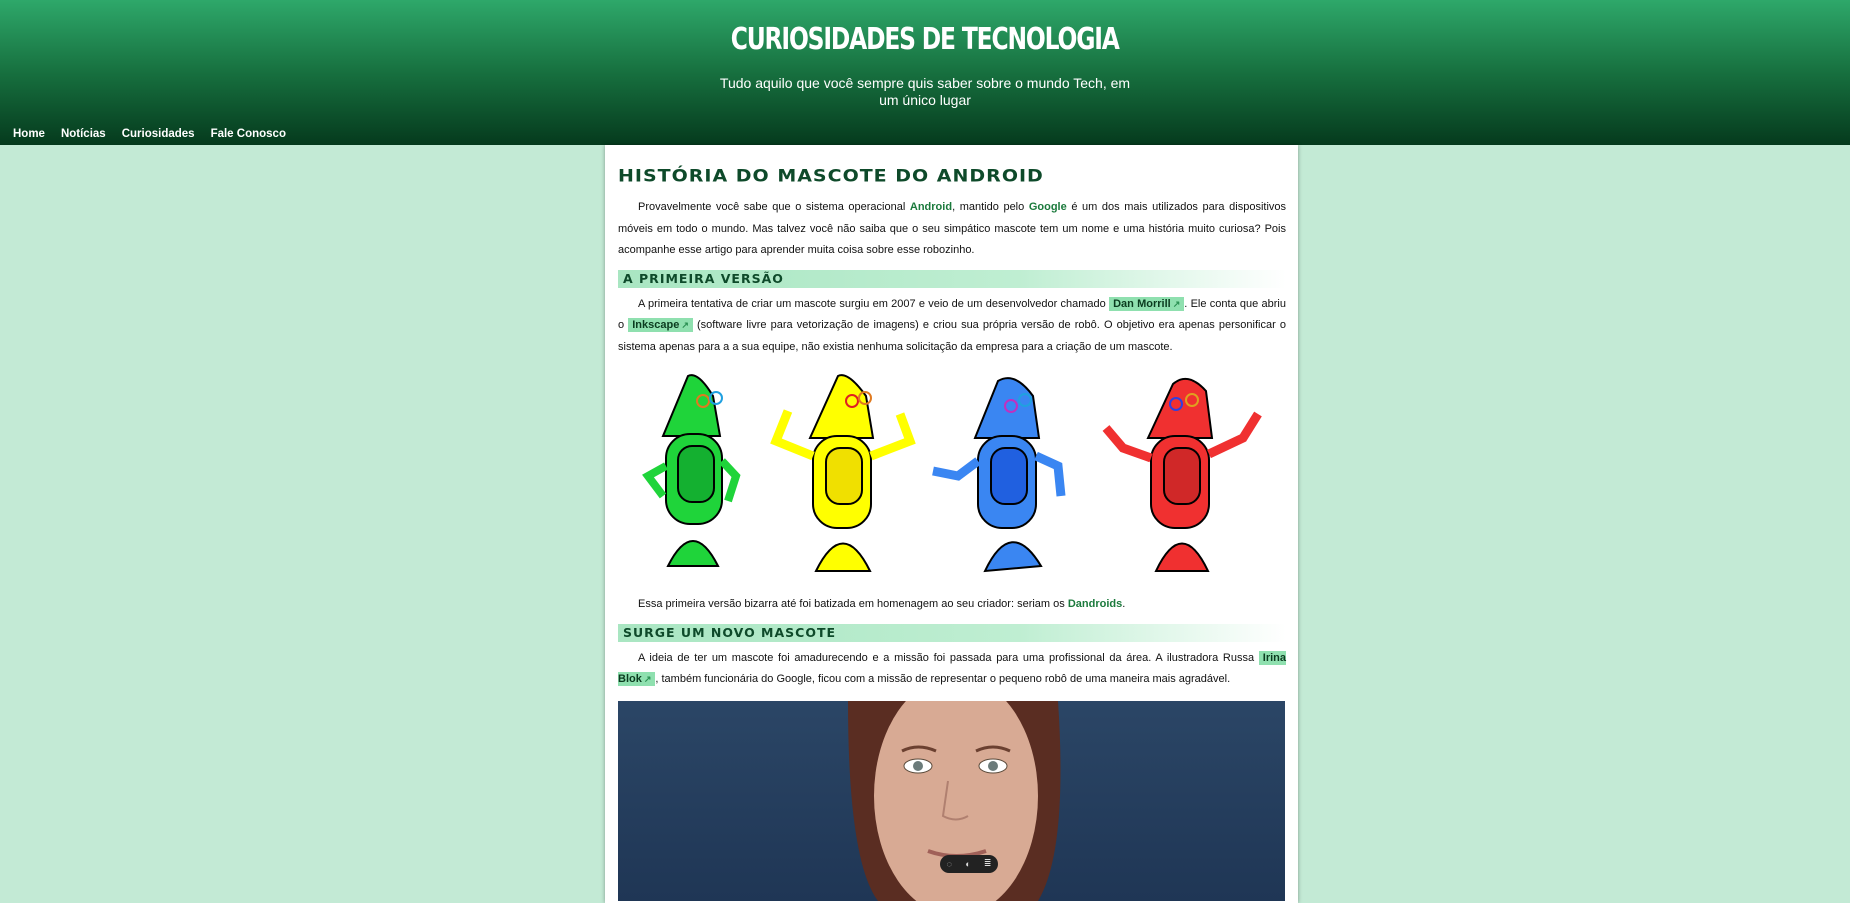  I want to click on intro-text-2: , mantido pelo, so click(990, 207).